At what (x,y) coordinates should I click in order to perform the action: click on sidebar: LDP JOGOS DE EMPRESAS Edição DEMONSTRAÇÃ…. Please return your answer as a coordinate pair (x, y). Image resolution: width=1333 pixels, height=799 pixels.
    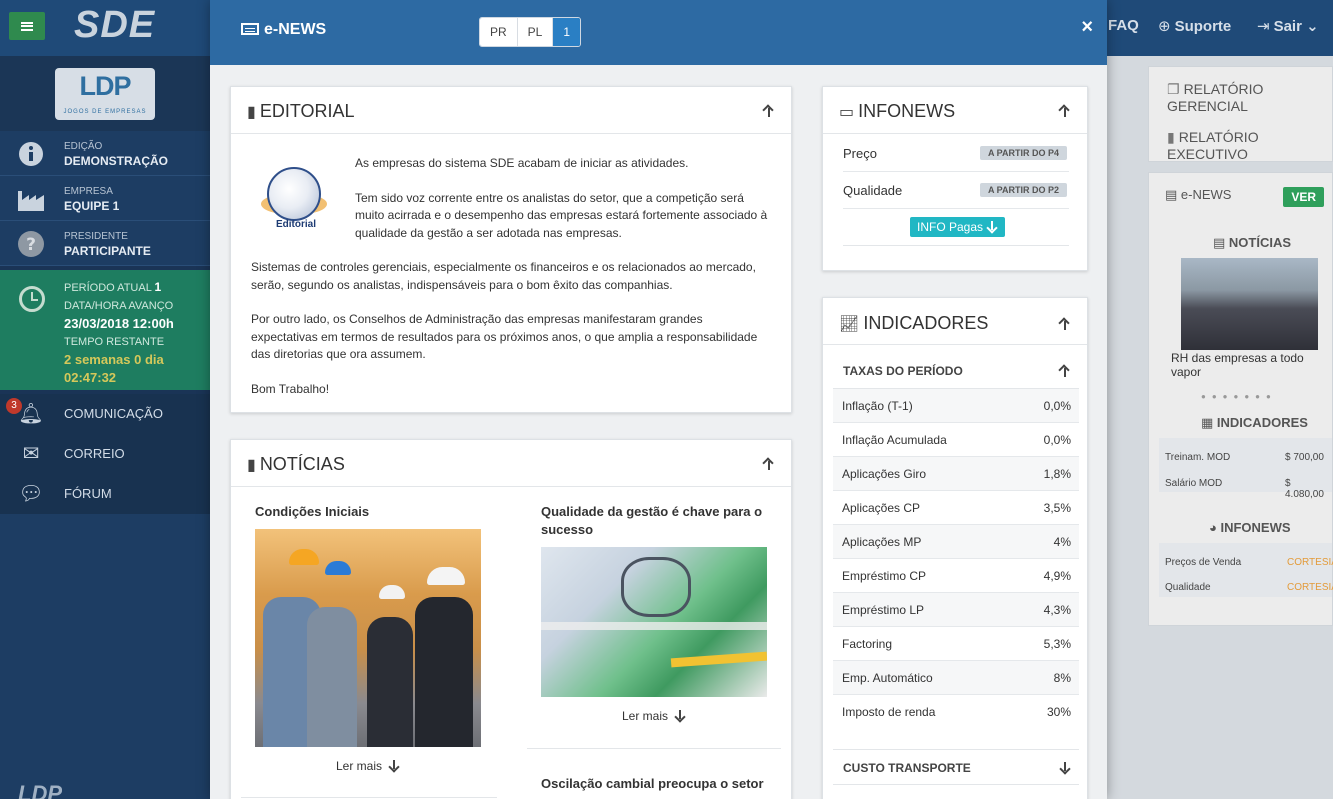
    Looking at the image, I should click on (105, 427).